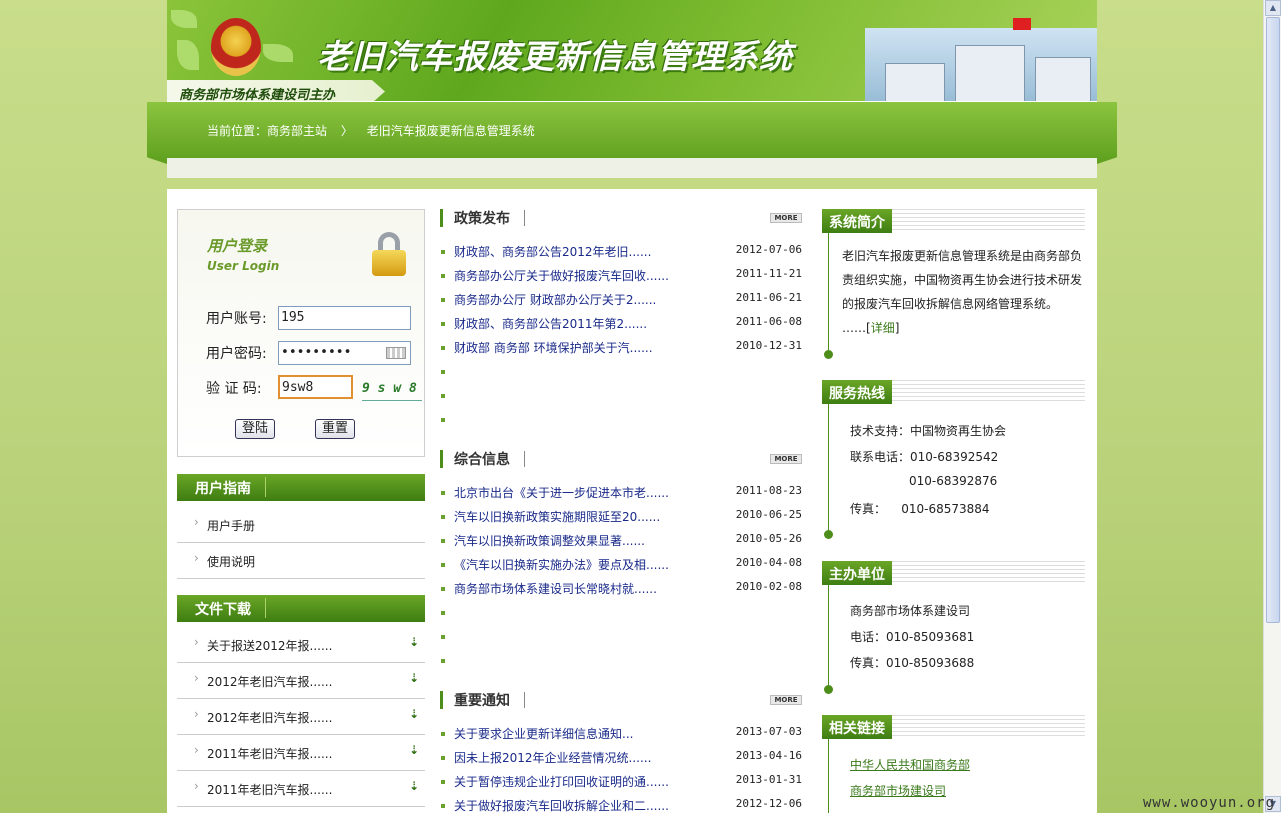 This screenshot has height=813, width=1281. I want to click on host-name: 商务部市场体系建设司, so click(910, 611).